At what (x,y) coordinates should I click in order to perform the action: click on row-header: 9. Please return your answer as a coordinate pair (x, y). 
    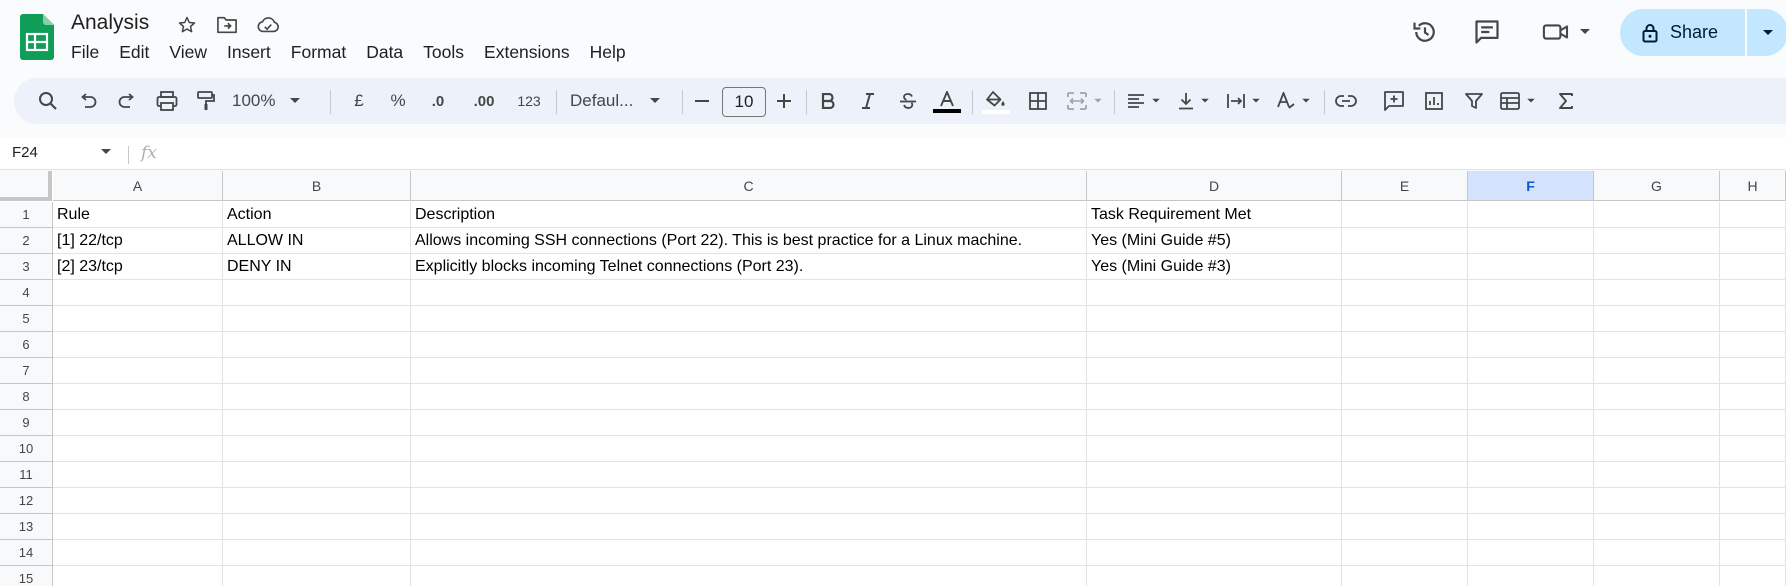
    Looking at the image, I should click on (26, 423).